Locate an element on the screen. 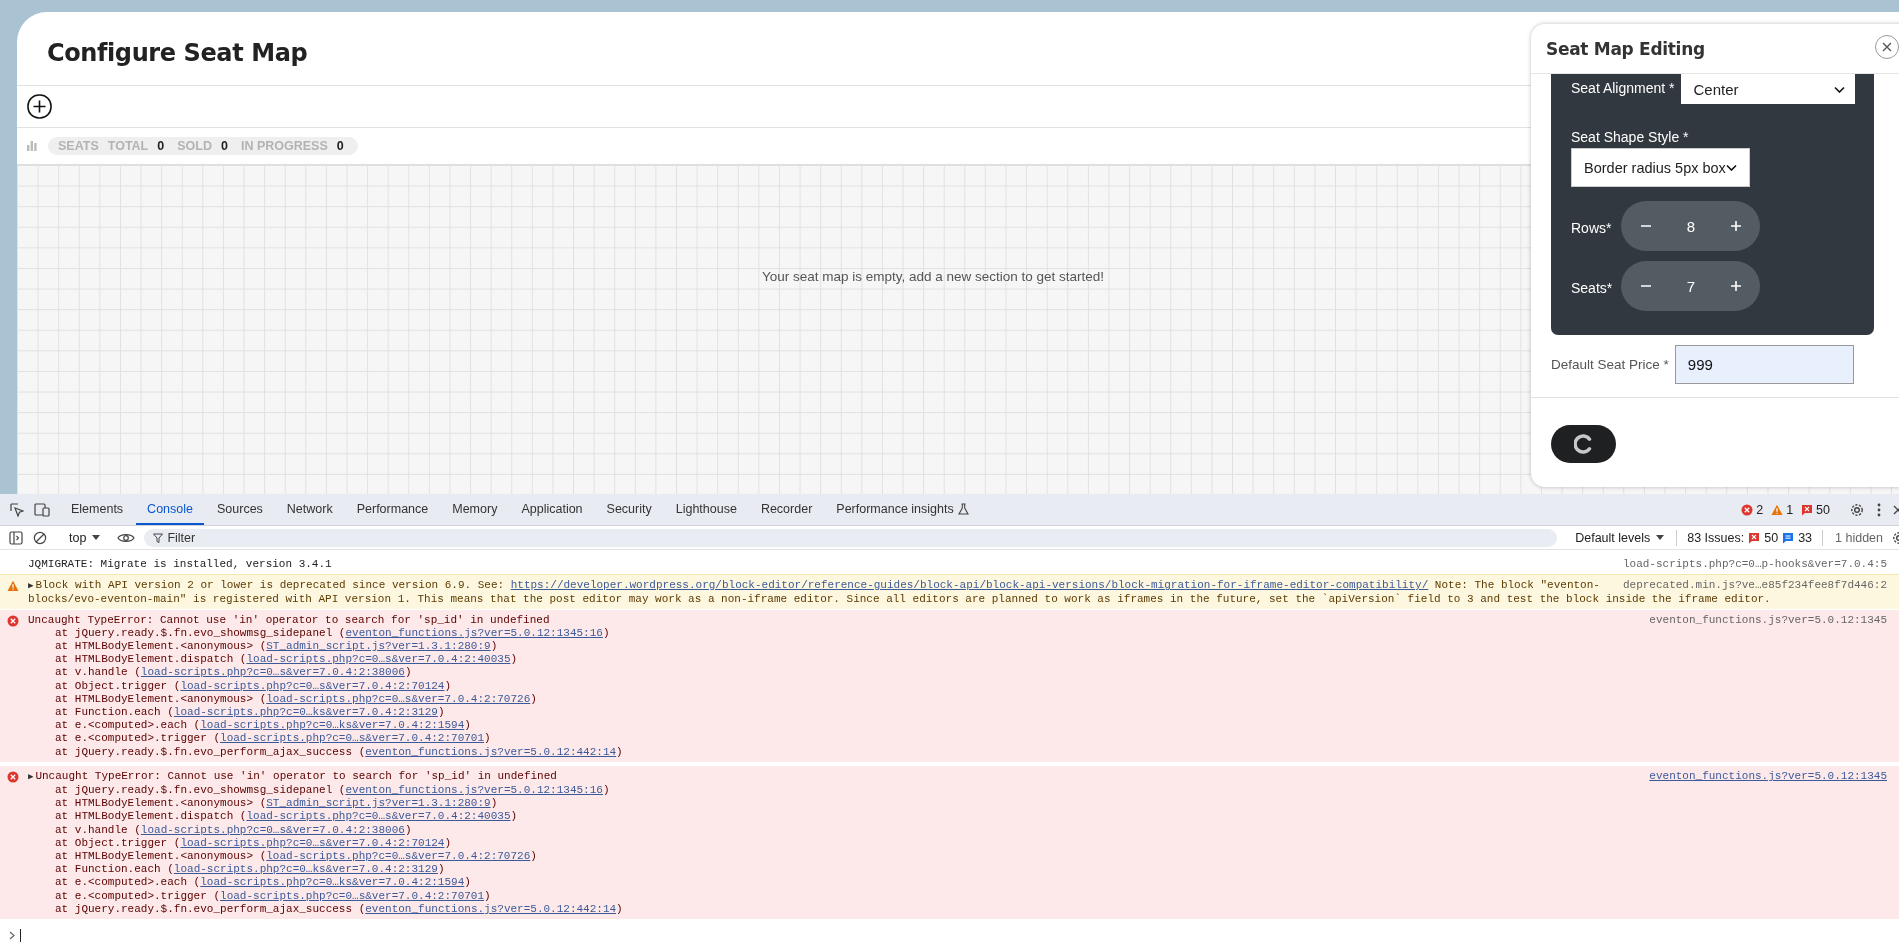  stat-label: SOLD is located at coordinates (194, 146).